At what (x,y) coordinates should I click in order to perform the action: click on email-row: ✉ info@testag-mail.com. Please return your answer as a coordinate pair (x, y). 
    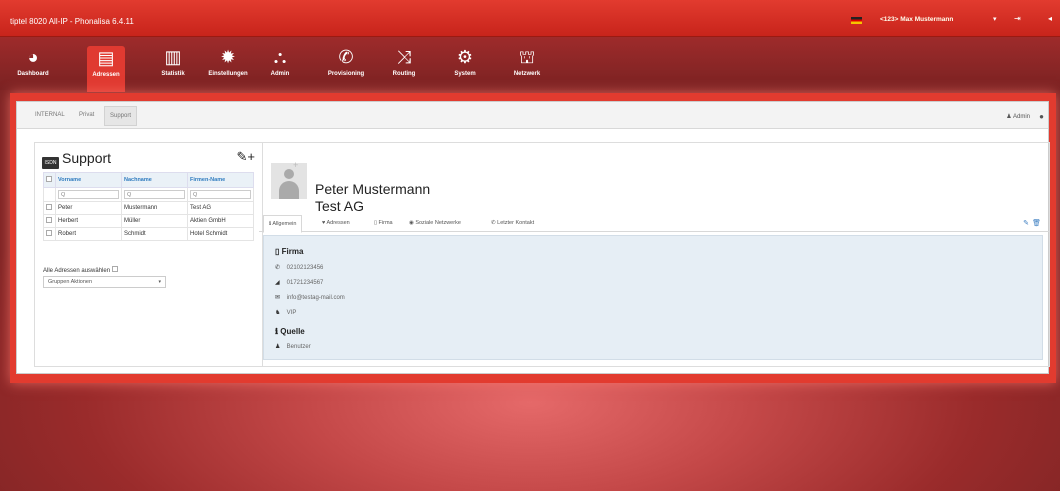
    Looking at the image, I should click on (310, 297).